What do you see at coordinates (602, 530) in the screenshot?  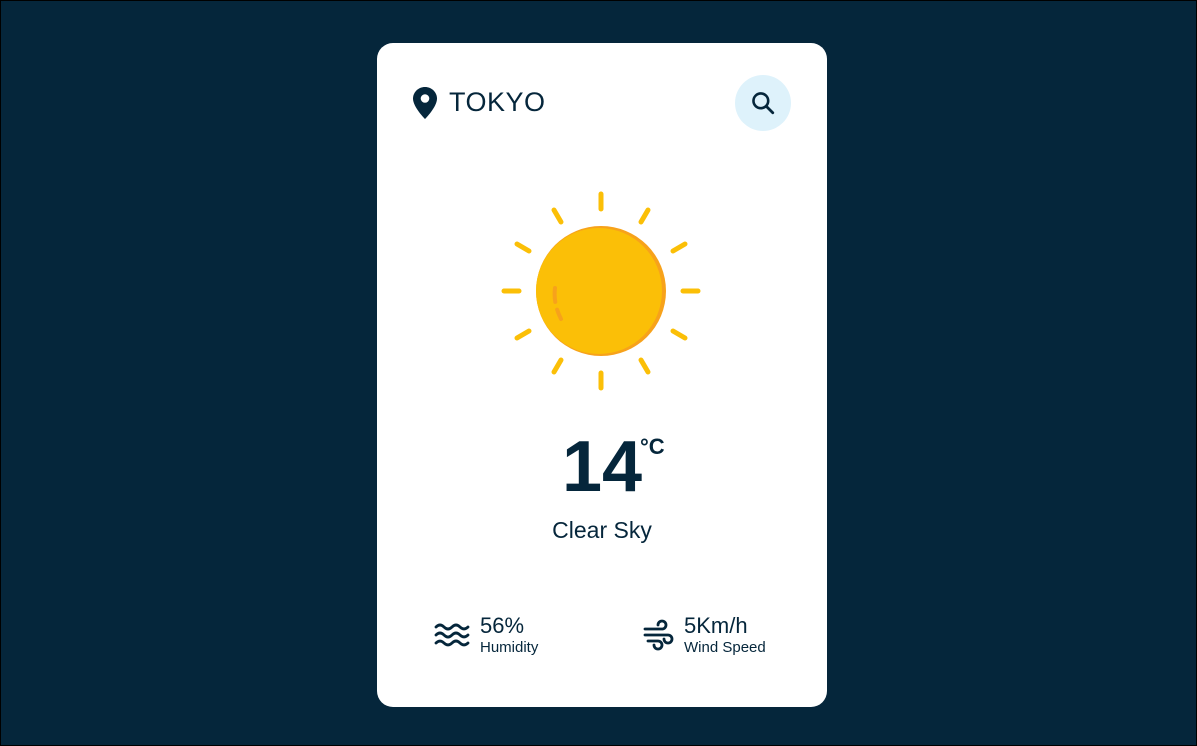 I see `weather-description: Clear Sky` at bounding box center [602, 530].